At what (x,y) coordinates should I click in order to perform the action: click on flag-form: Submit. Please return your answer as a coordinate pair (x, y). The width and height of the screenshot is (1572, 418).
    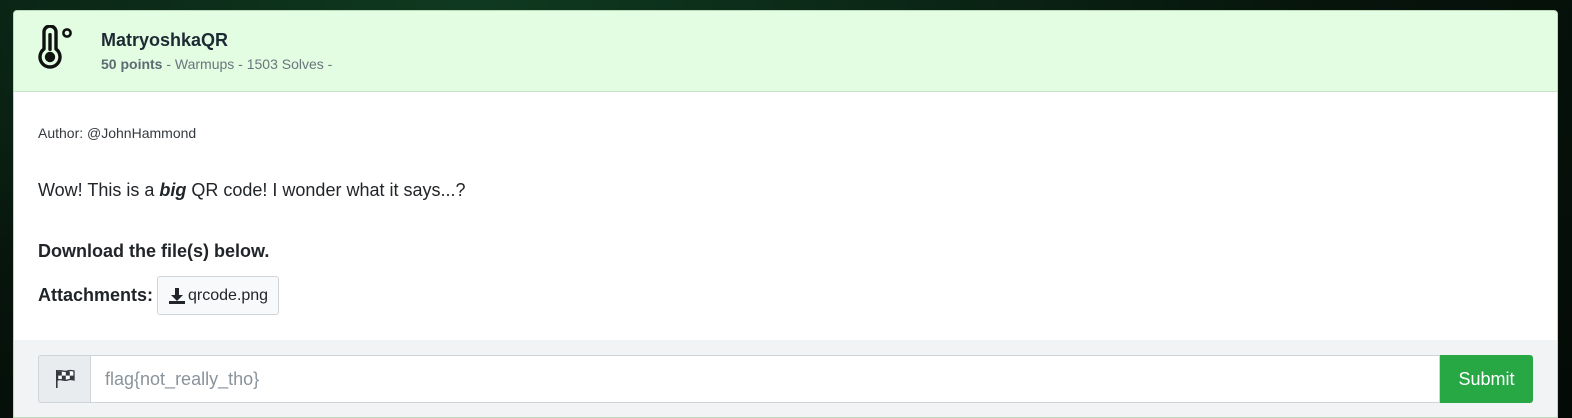
    Looking at the image, I should click on (785, 379).